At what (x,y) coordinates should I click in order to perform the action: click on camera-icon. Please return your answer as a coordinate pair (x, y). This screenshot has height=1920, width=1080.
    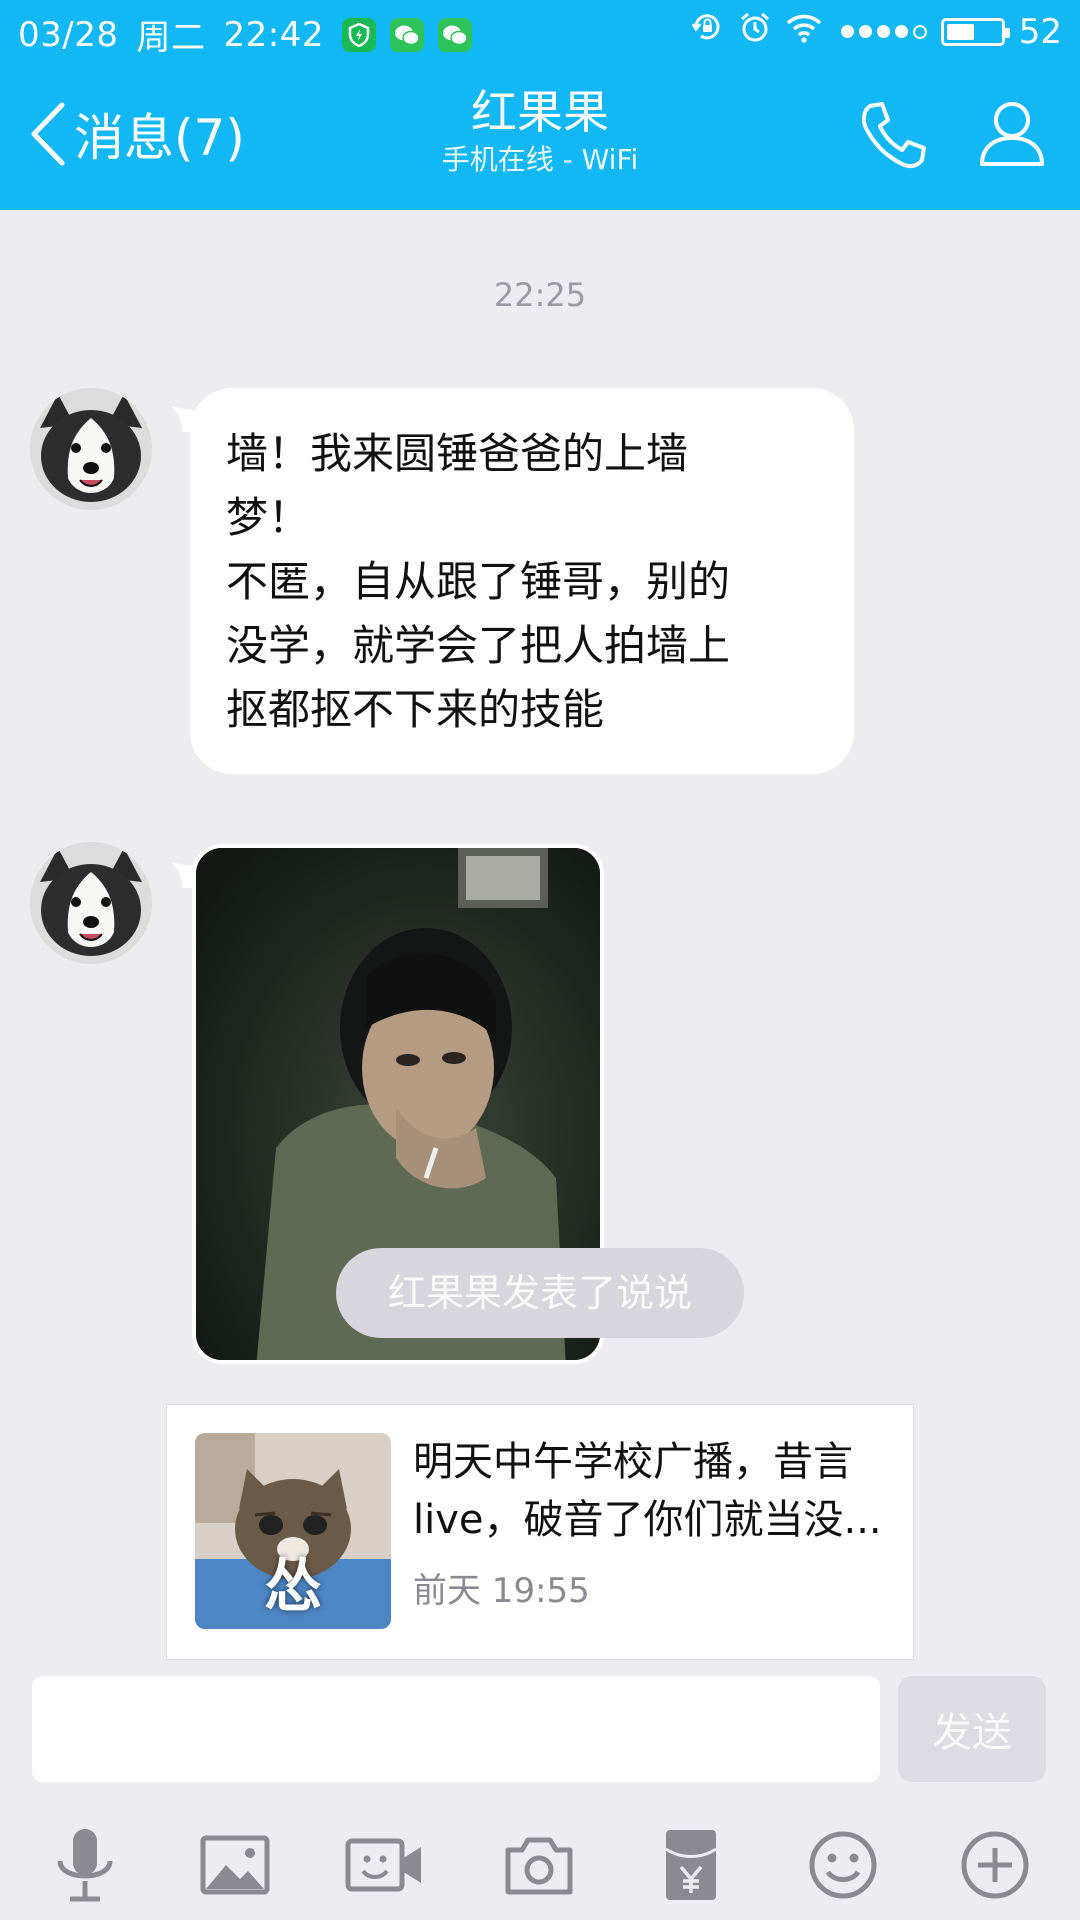
    Looking at the image, I should click on (539, 1865).